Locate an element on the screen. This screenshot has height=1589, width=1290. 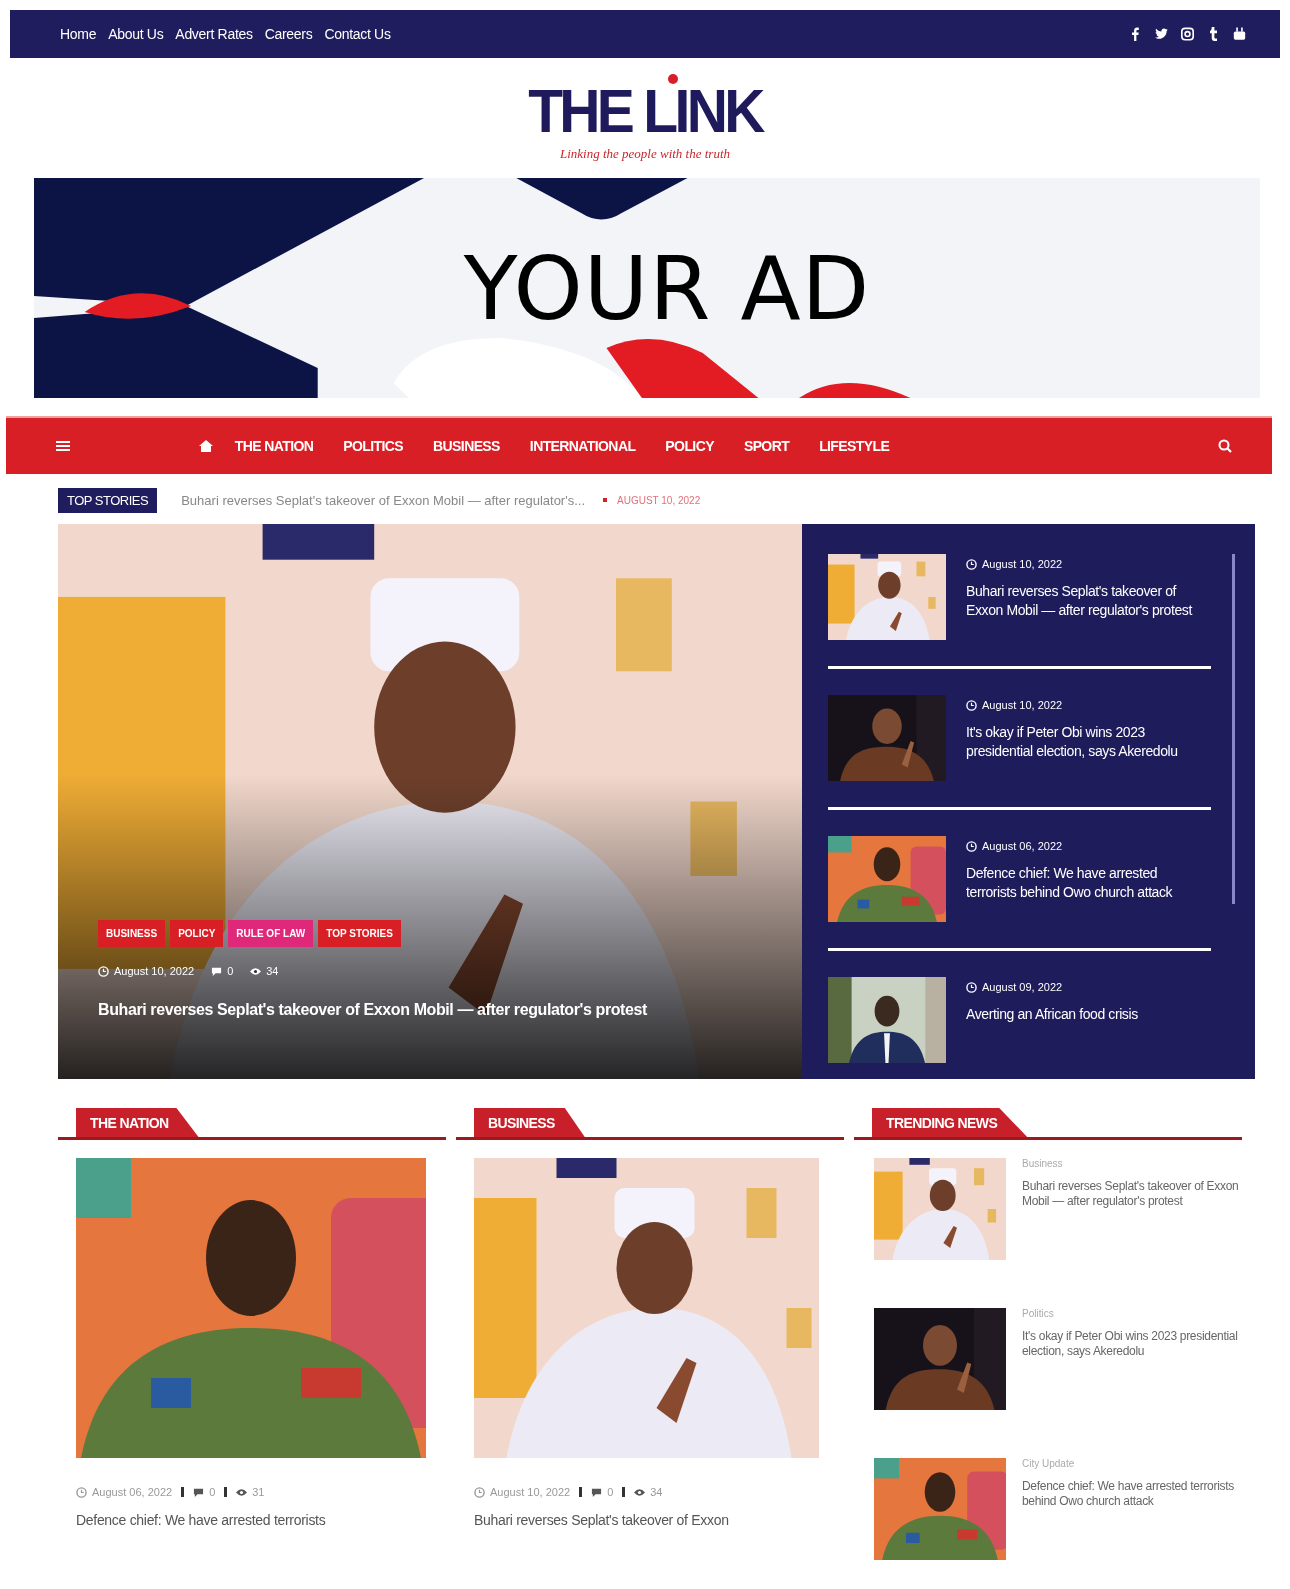
top-link: Careers is located at coordinates (288, 34).